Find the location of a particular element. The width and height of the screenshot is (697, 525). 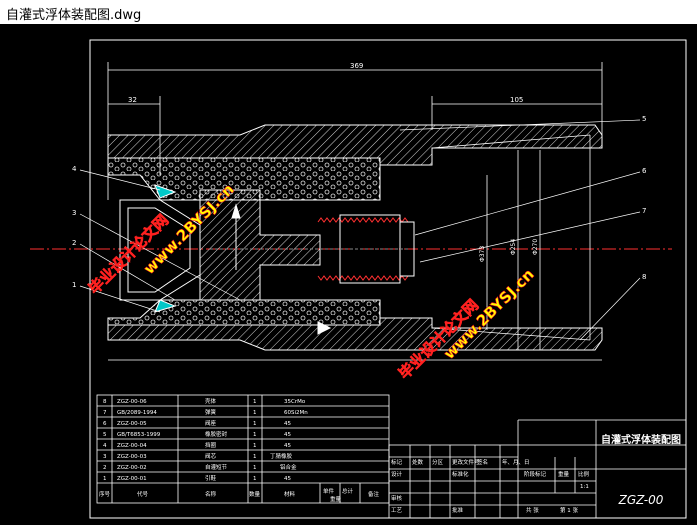

tb-change: 更改文件号 is located at coordinates (466, 462).